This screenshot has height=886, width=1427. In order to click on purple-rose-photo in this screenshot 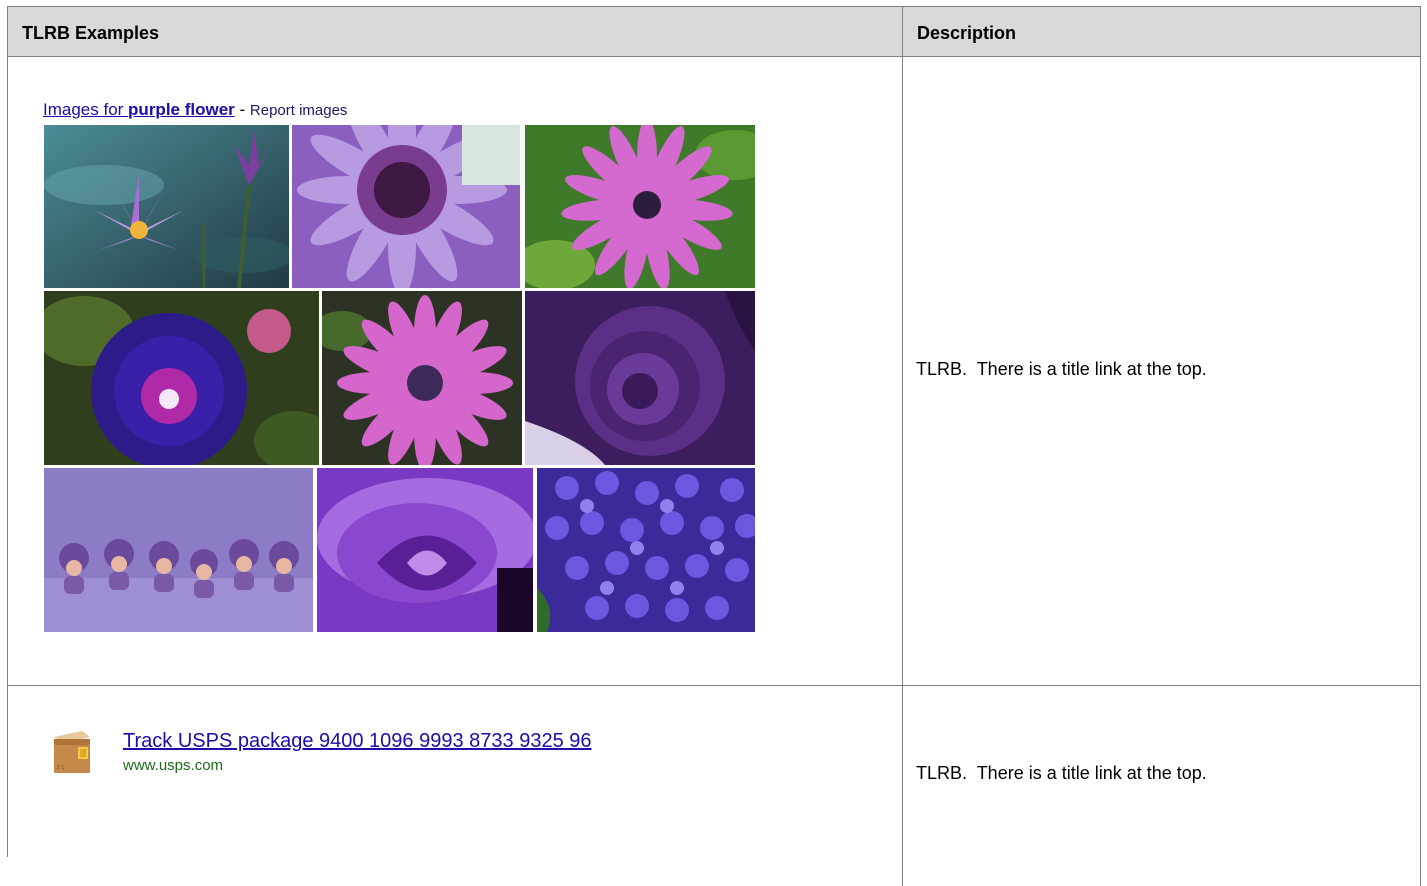, I will do `click(640, 378)`.